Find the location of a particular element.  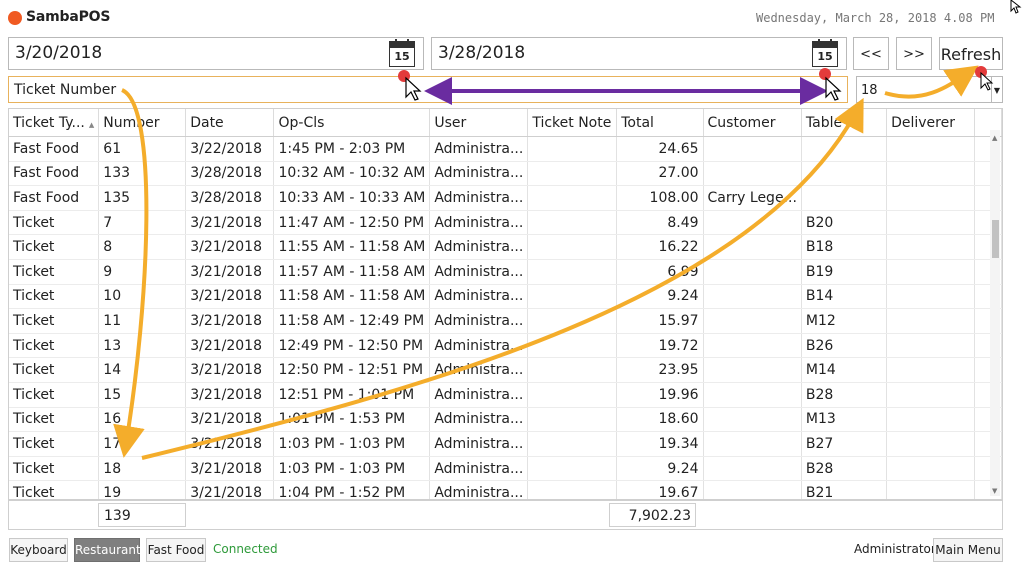

column-header-ticket-note: Ticket Note is located at coordinates (572, 123).